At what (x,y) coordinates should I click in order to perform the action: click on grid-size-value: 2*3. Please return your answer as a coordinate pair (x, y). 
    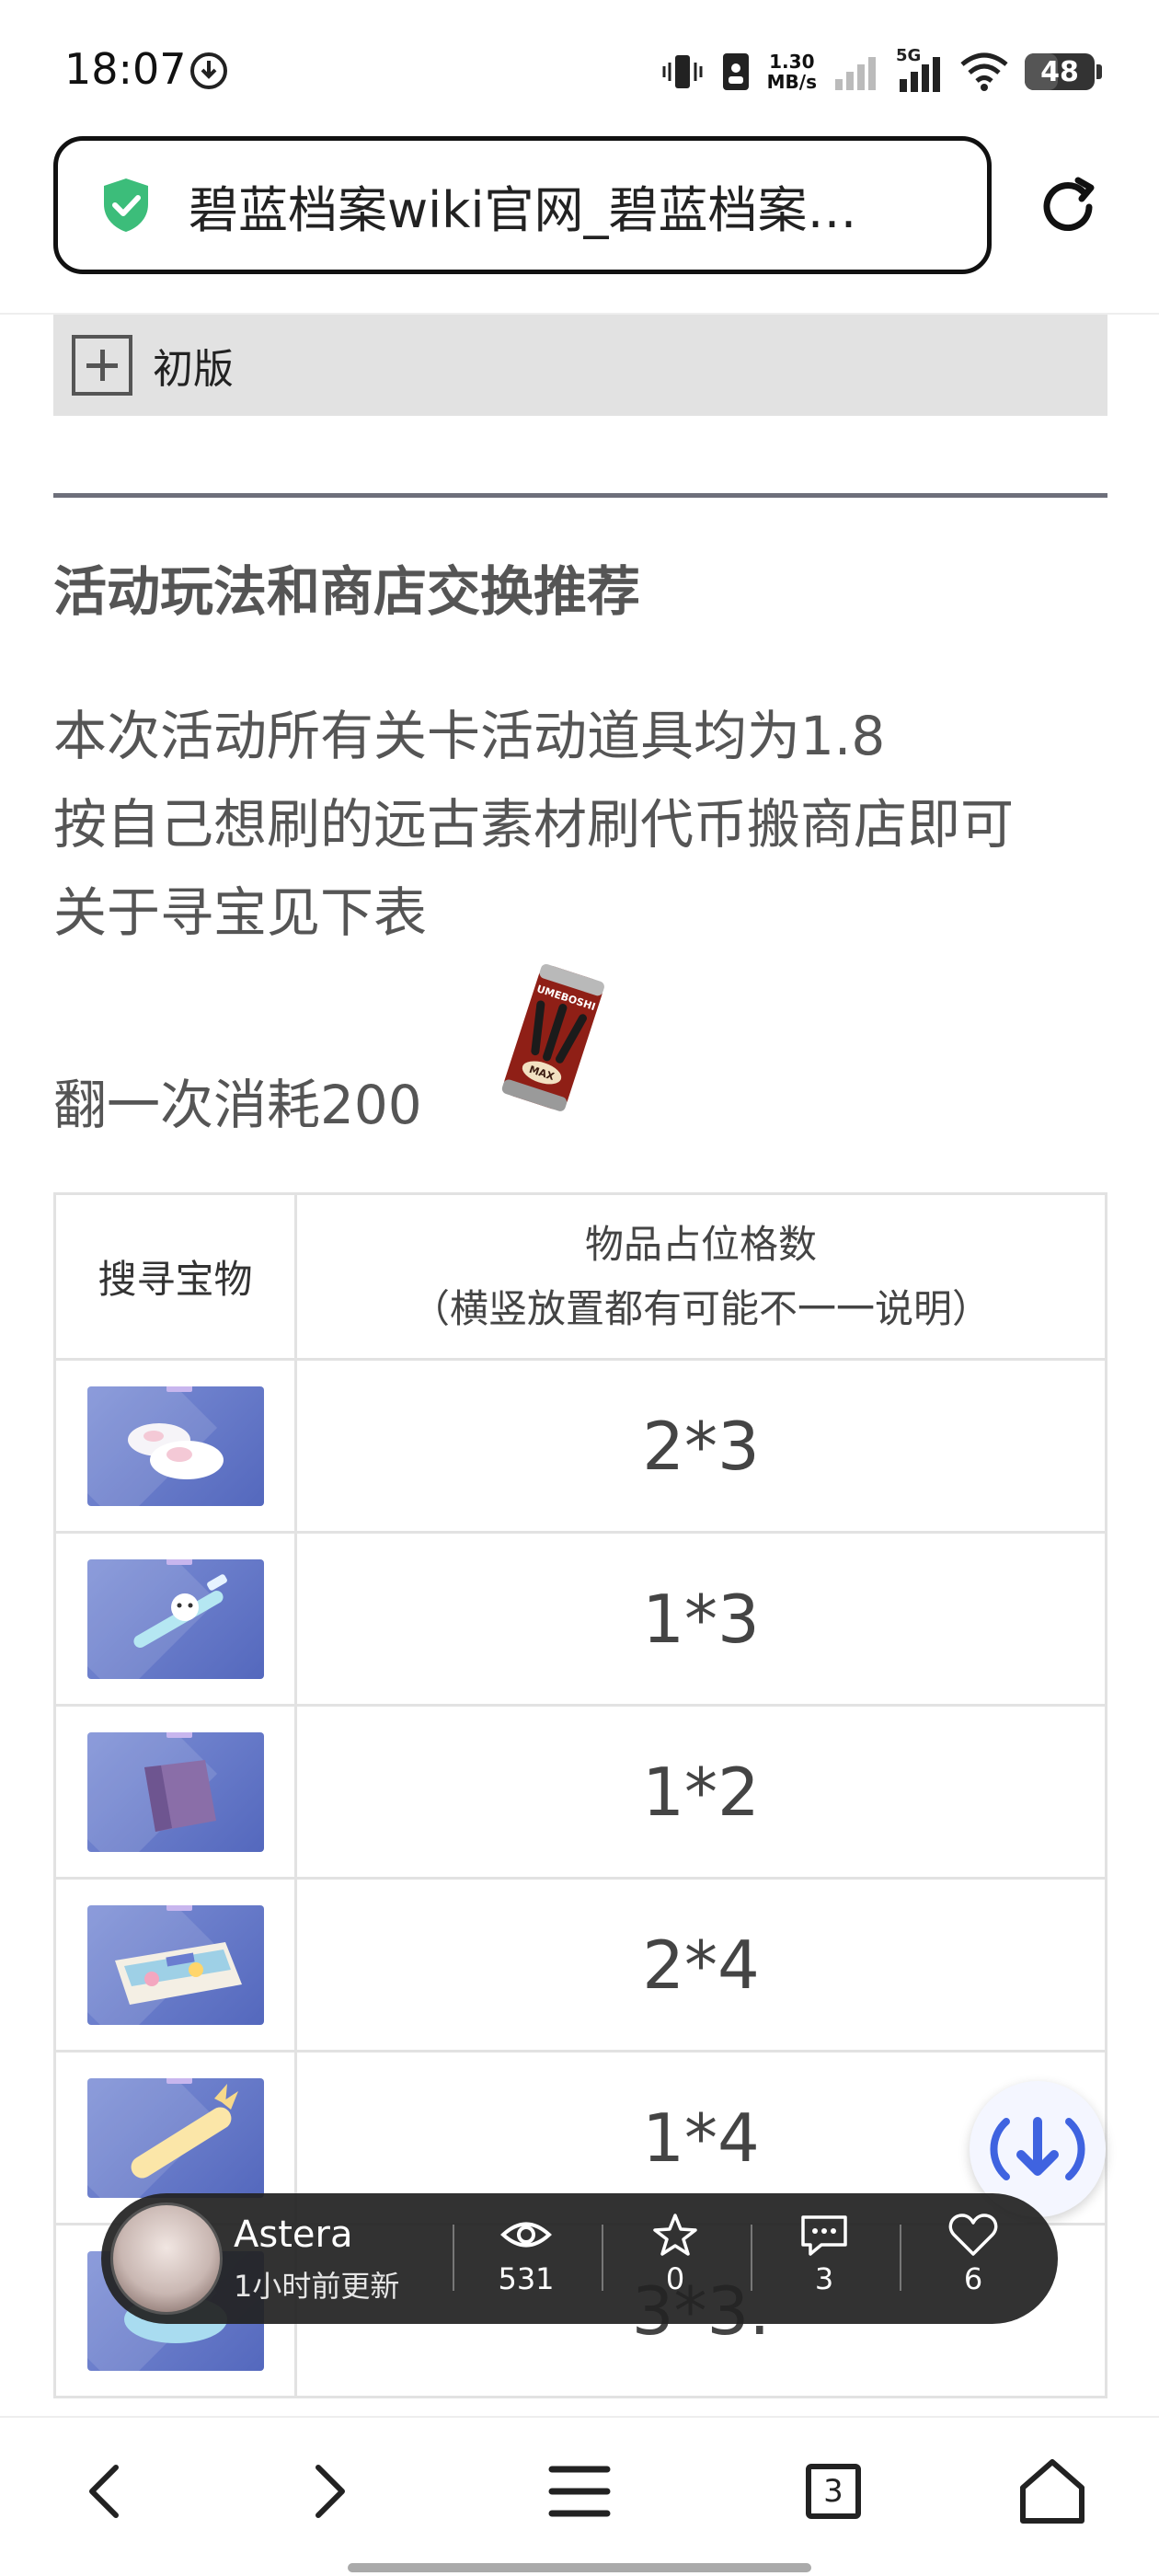
    Looking at the image, I should click on (700, 1446).